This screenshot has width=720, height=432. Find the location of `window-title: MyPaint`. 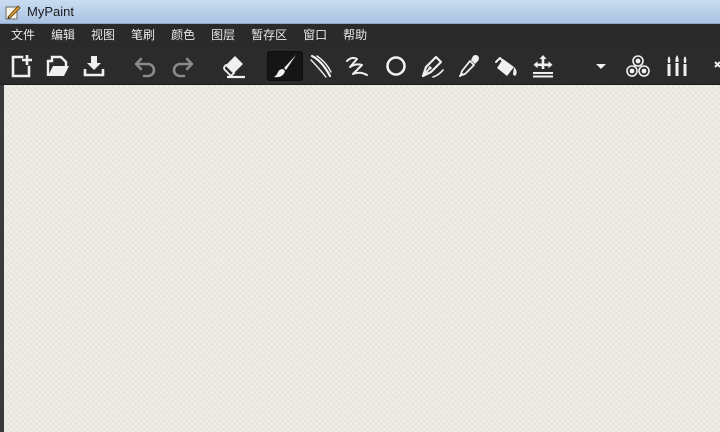

window-title: MyPaint is located at coordinates (50, 11).